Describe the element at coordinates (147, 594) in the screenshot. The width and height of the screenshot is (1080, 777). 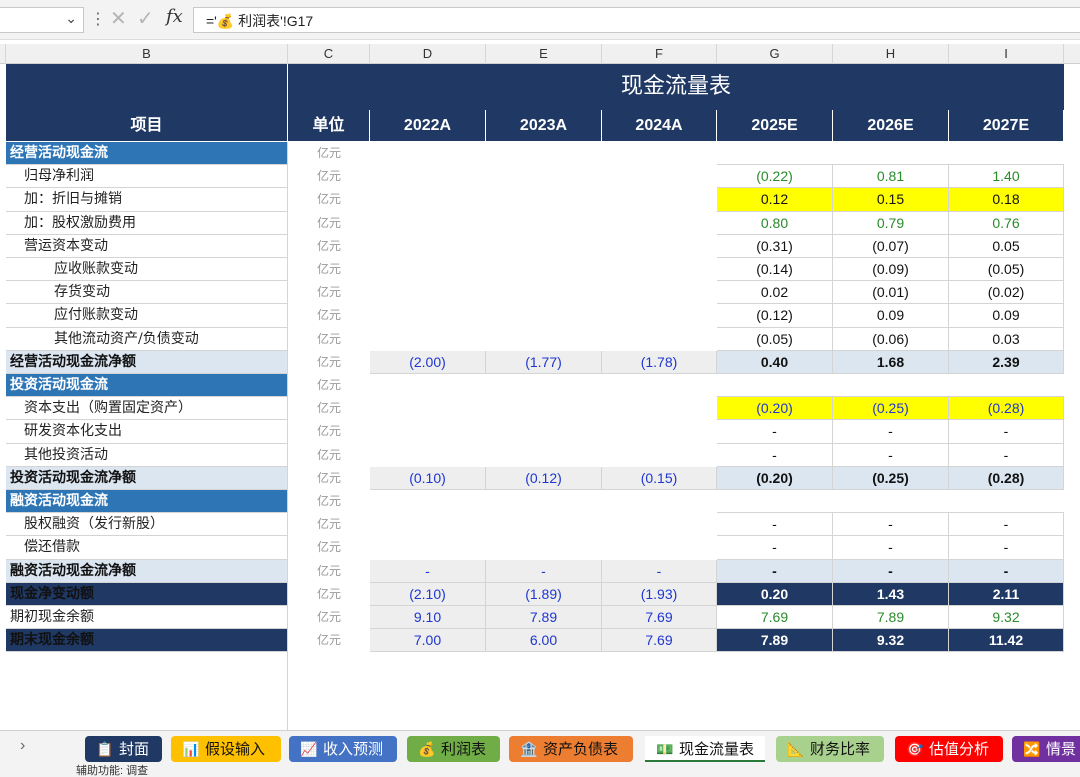
I see `row-label: 现金净变动额` at that location.